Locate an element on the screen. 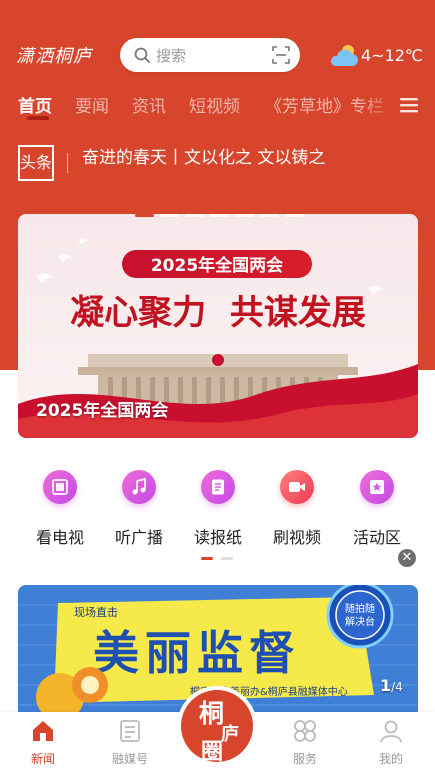 The image size is (435, 773). quick-link-radio: 听广播 is located at coordinates (139, 509).